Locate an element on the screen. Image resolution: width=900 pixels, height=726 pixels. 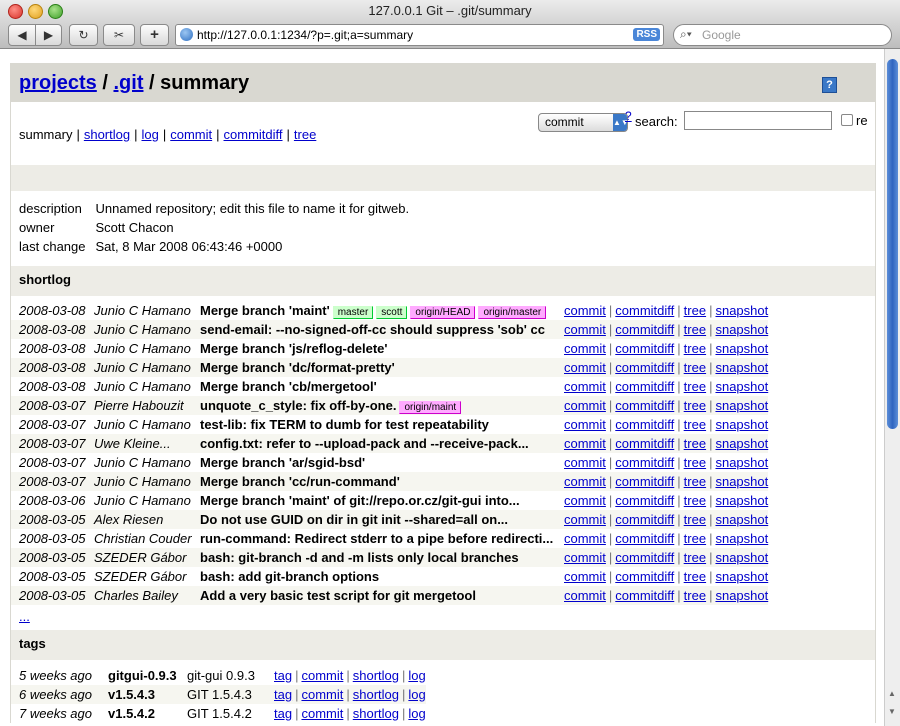
nav-log: log is located at coordinates (149, 134).